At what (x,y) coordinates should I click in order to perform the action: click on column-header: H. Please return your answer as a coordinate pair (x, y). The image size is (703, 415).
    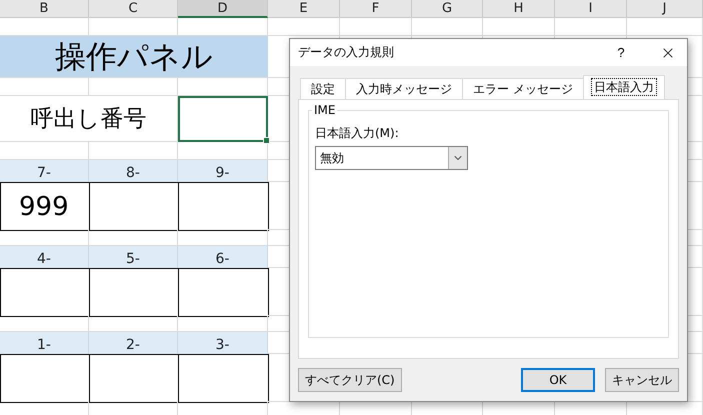
    Looking at the image, I should click on (519, 9).